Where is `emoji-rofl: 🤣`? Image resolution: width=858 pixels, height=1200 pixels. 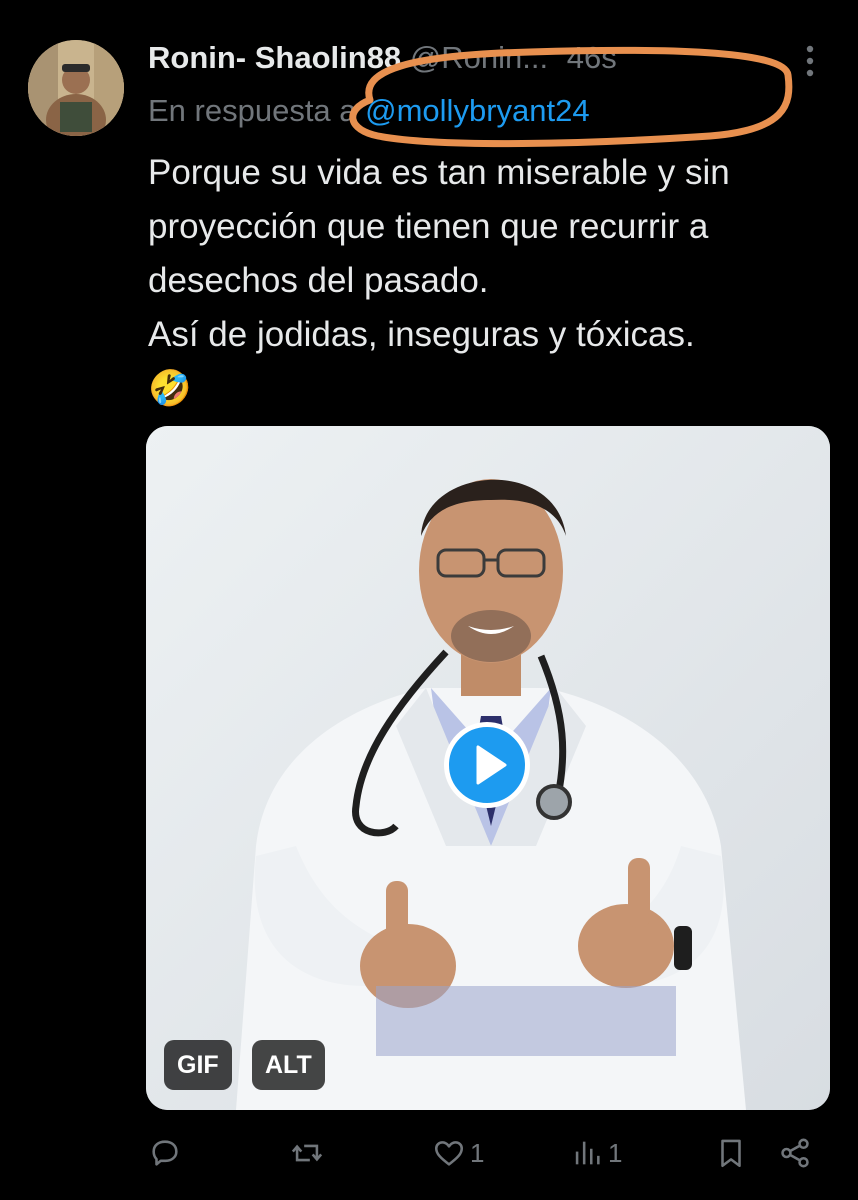 emoji-rofl: 🤣 is located at coordinates (170, 388).